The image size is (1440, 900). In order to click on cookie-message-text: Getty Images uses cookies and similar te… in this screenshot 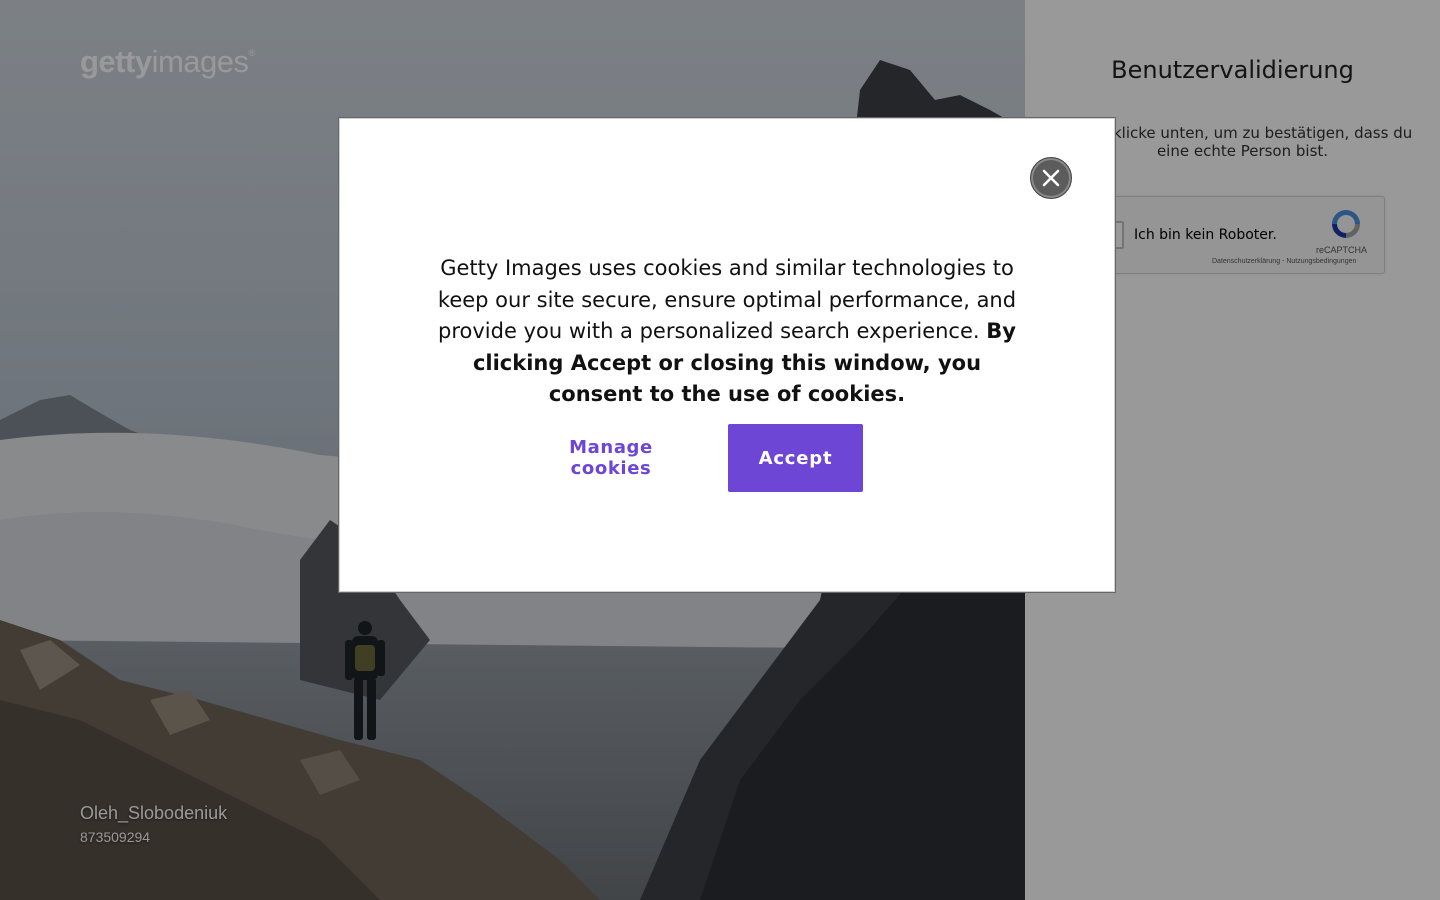, I will do `click(727, 299)`.